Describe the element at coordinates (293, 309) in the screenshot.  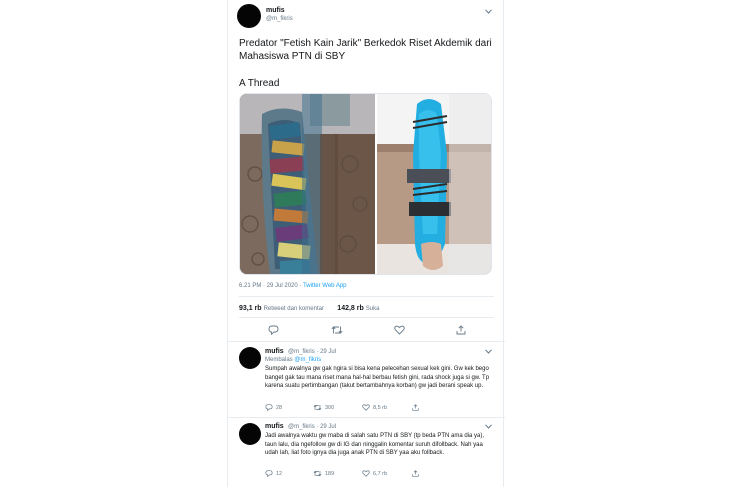
I see `retweet-label: Retweet dan komentar` at that location.